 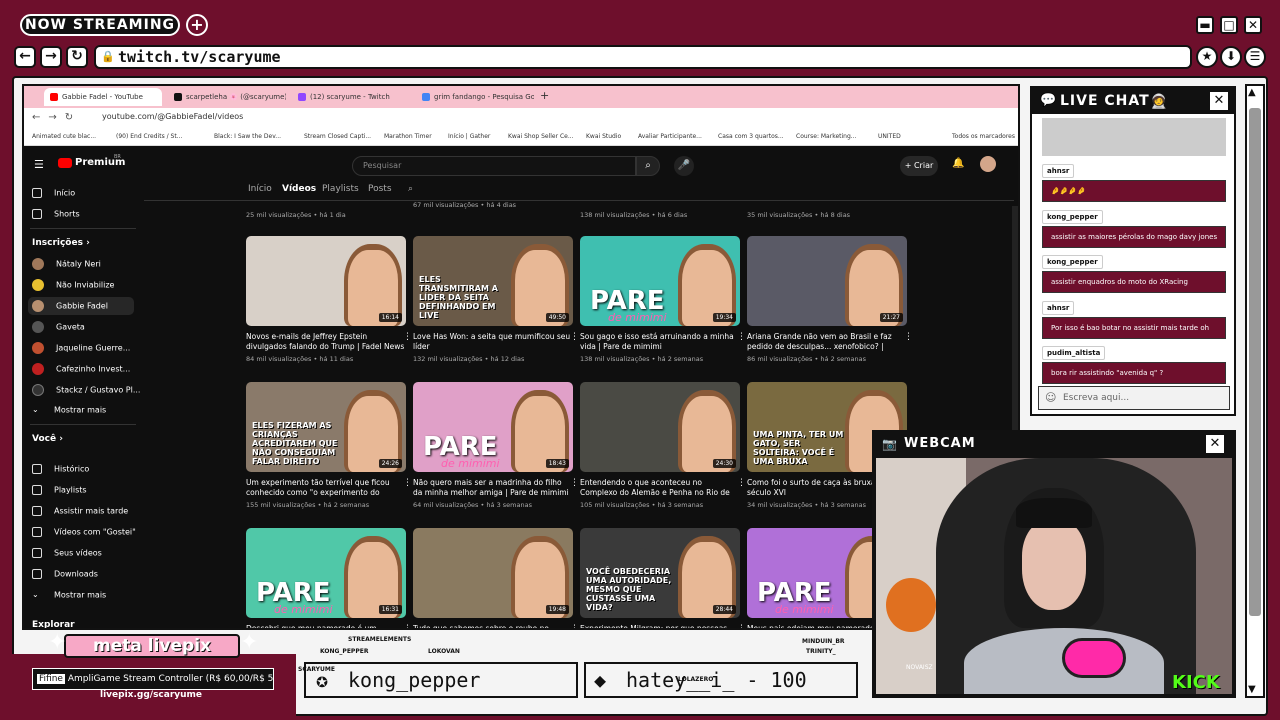 I want to click on emoji-icon: ☺, so click(x=1050, y=398).